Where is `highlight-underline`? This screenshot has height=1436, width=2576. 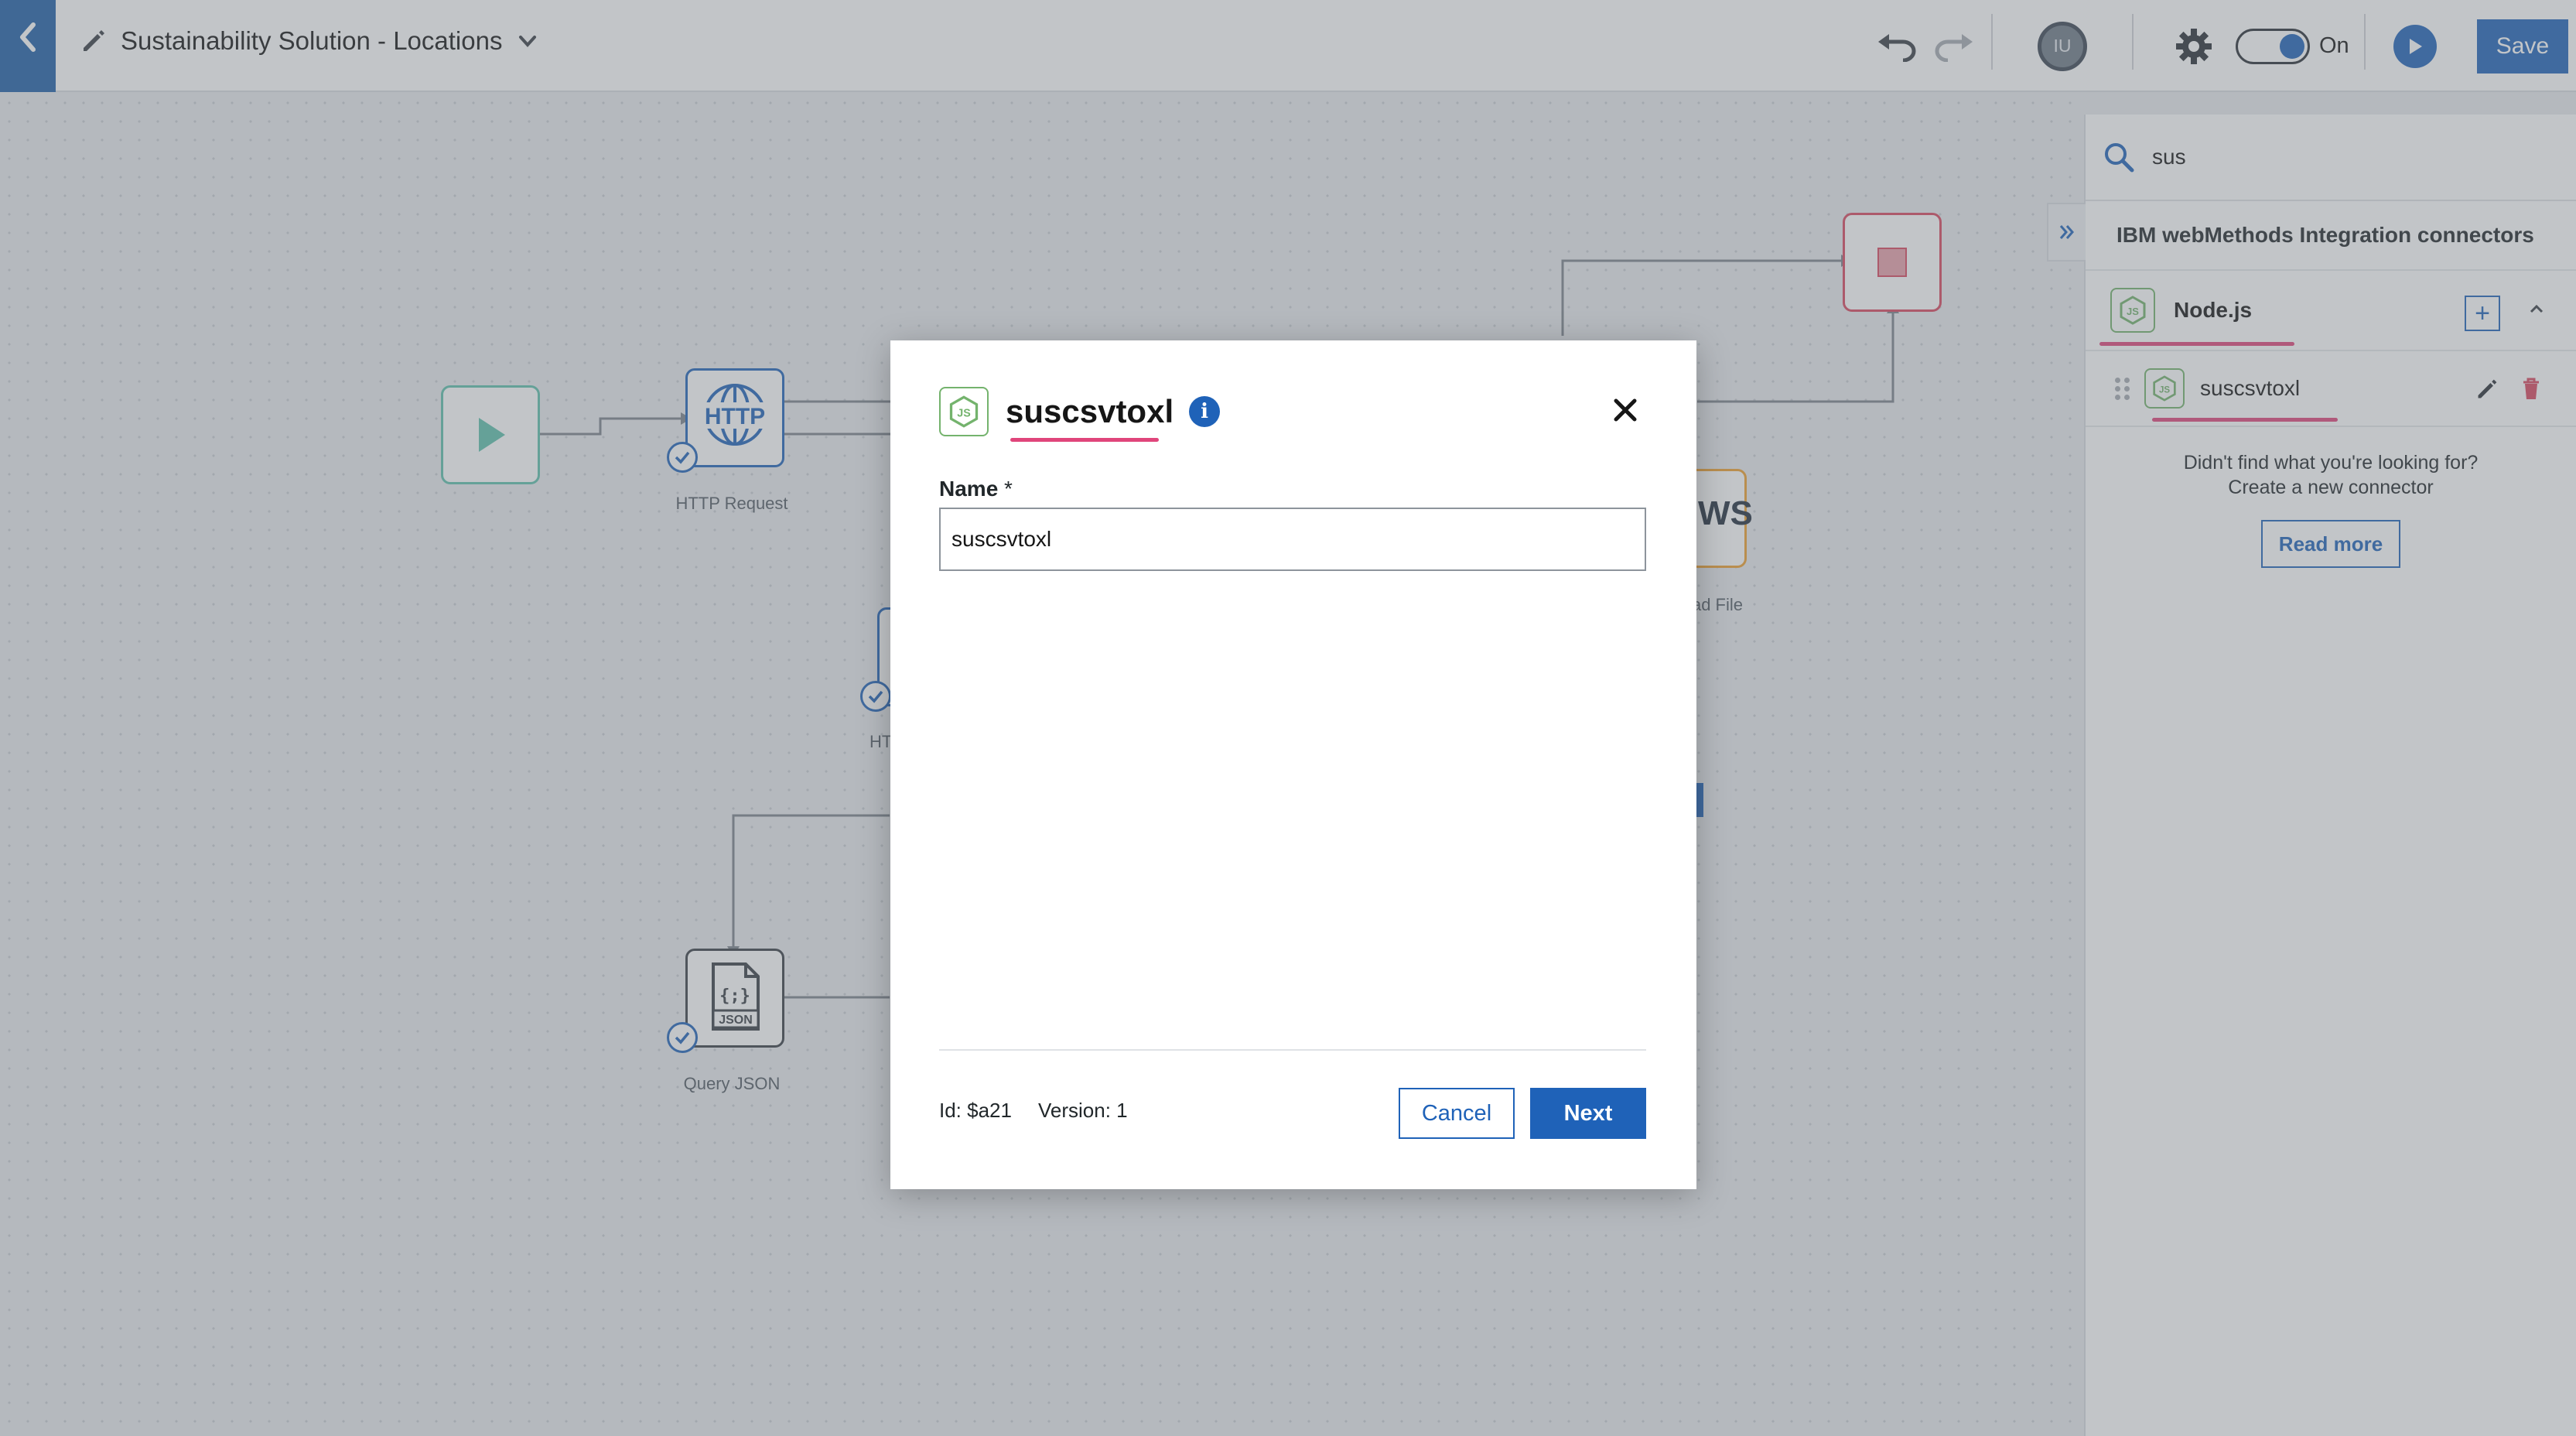
highlight-underline is located at coordinates (1084, 440).